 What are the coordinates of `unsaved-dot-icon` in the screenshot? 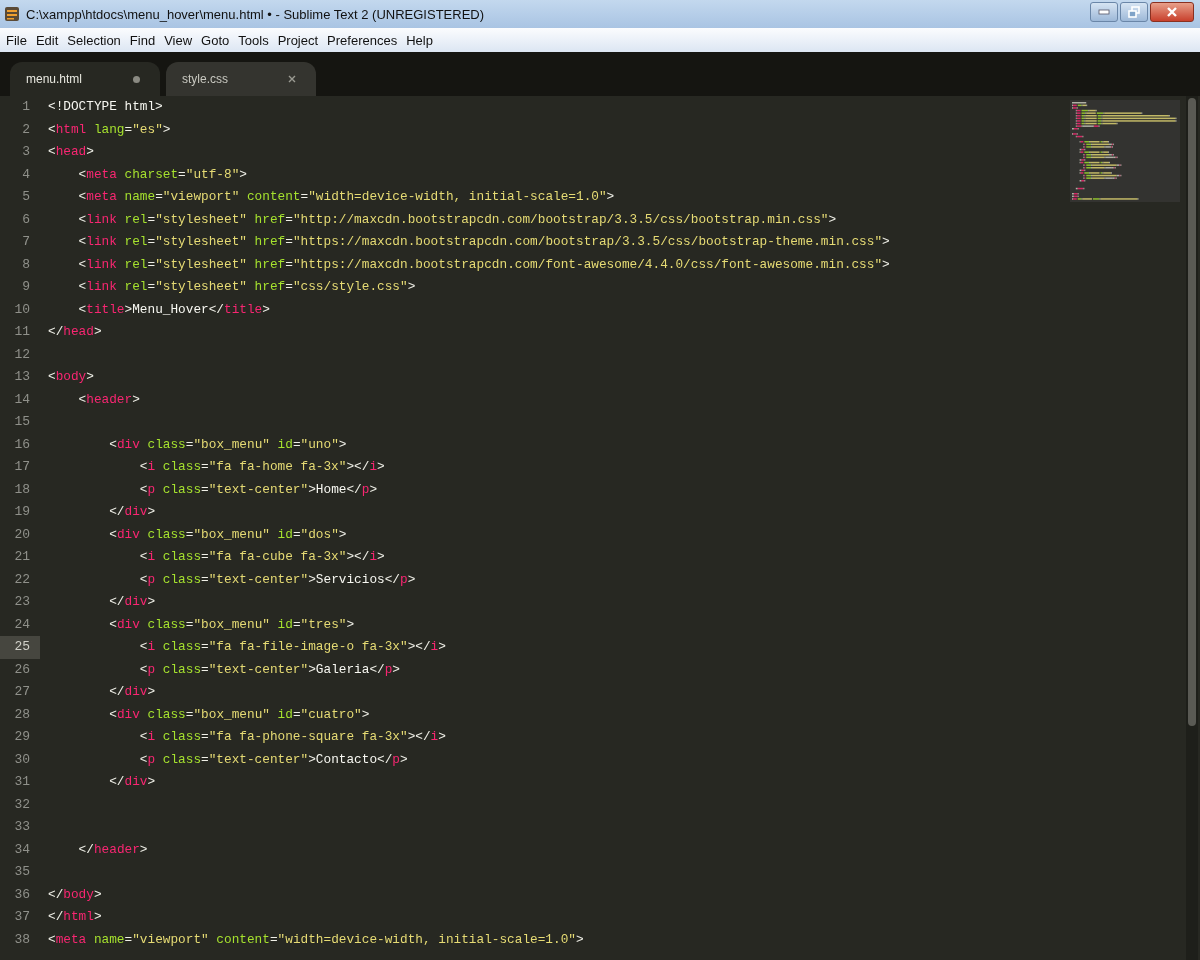 It's located at (136, 79).